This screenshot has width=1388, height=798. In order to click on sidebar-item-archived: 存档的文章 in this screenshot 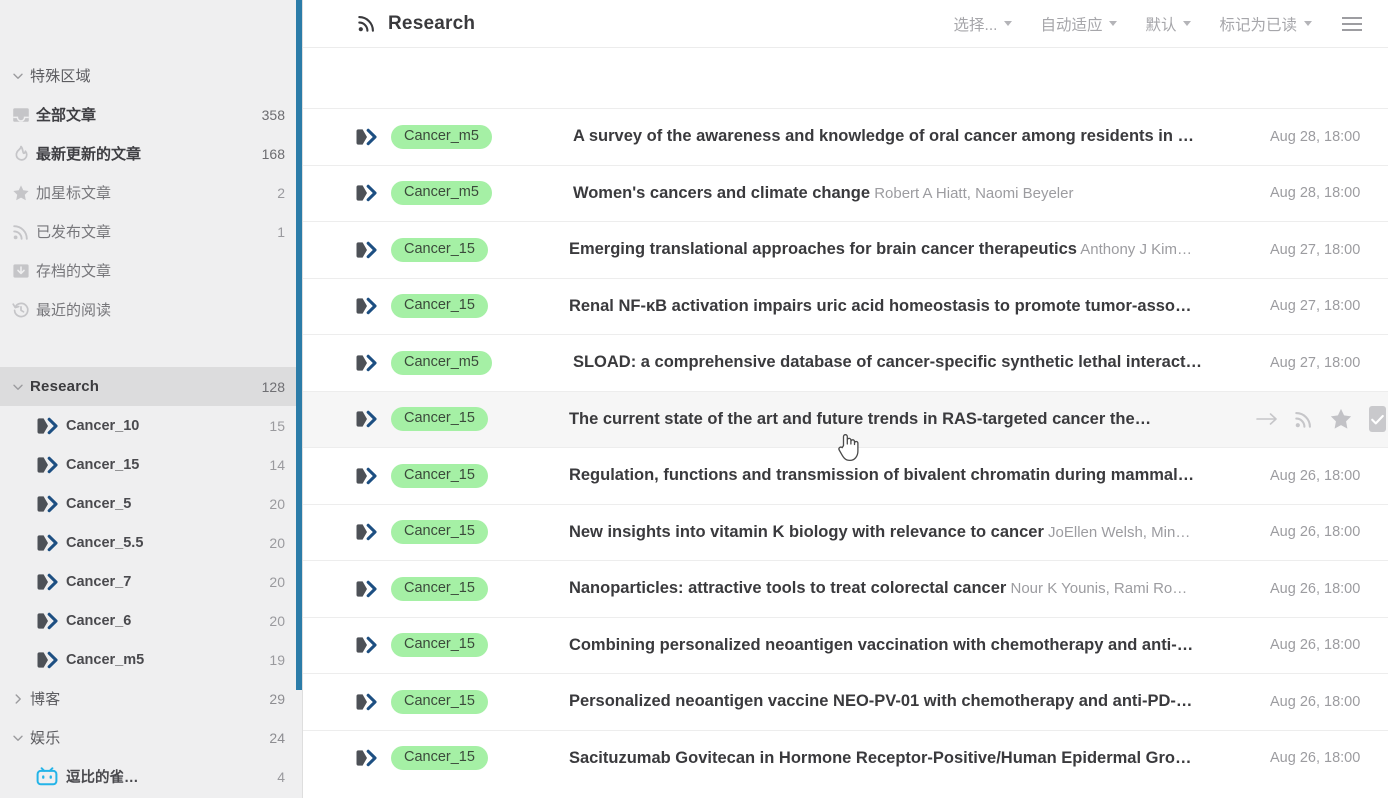, I will do `click(151, 270)`.